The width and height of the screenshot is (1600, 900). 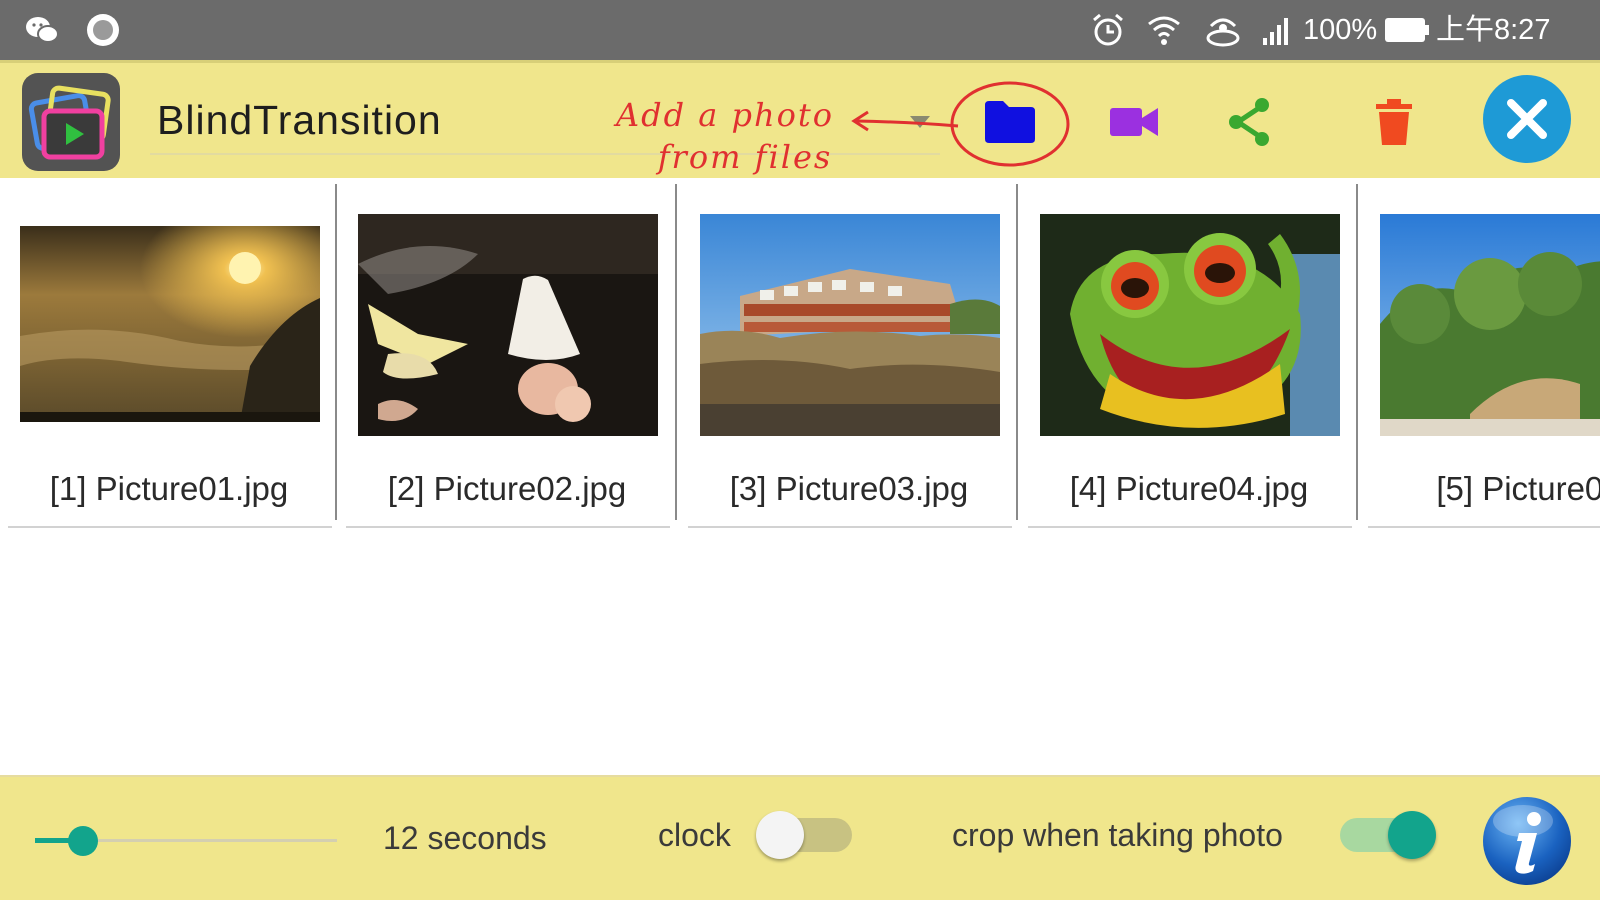 I want to click on photo-card: [3] Picture03.jpg, so click(x=849, y=353).